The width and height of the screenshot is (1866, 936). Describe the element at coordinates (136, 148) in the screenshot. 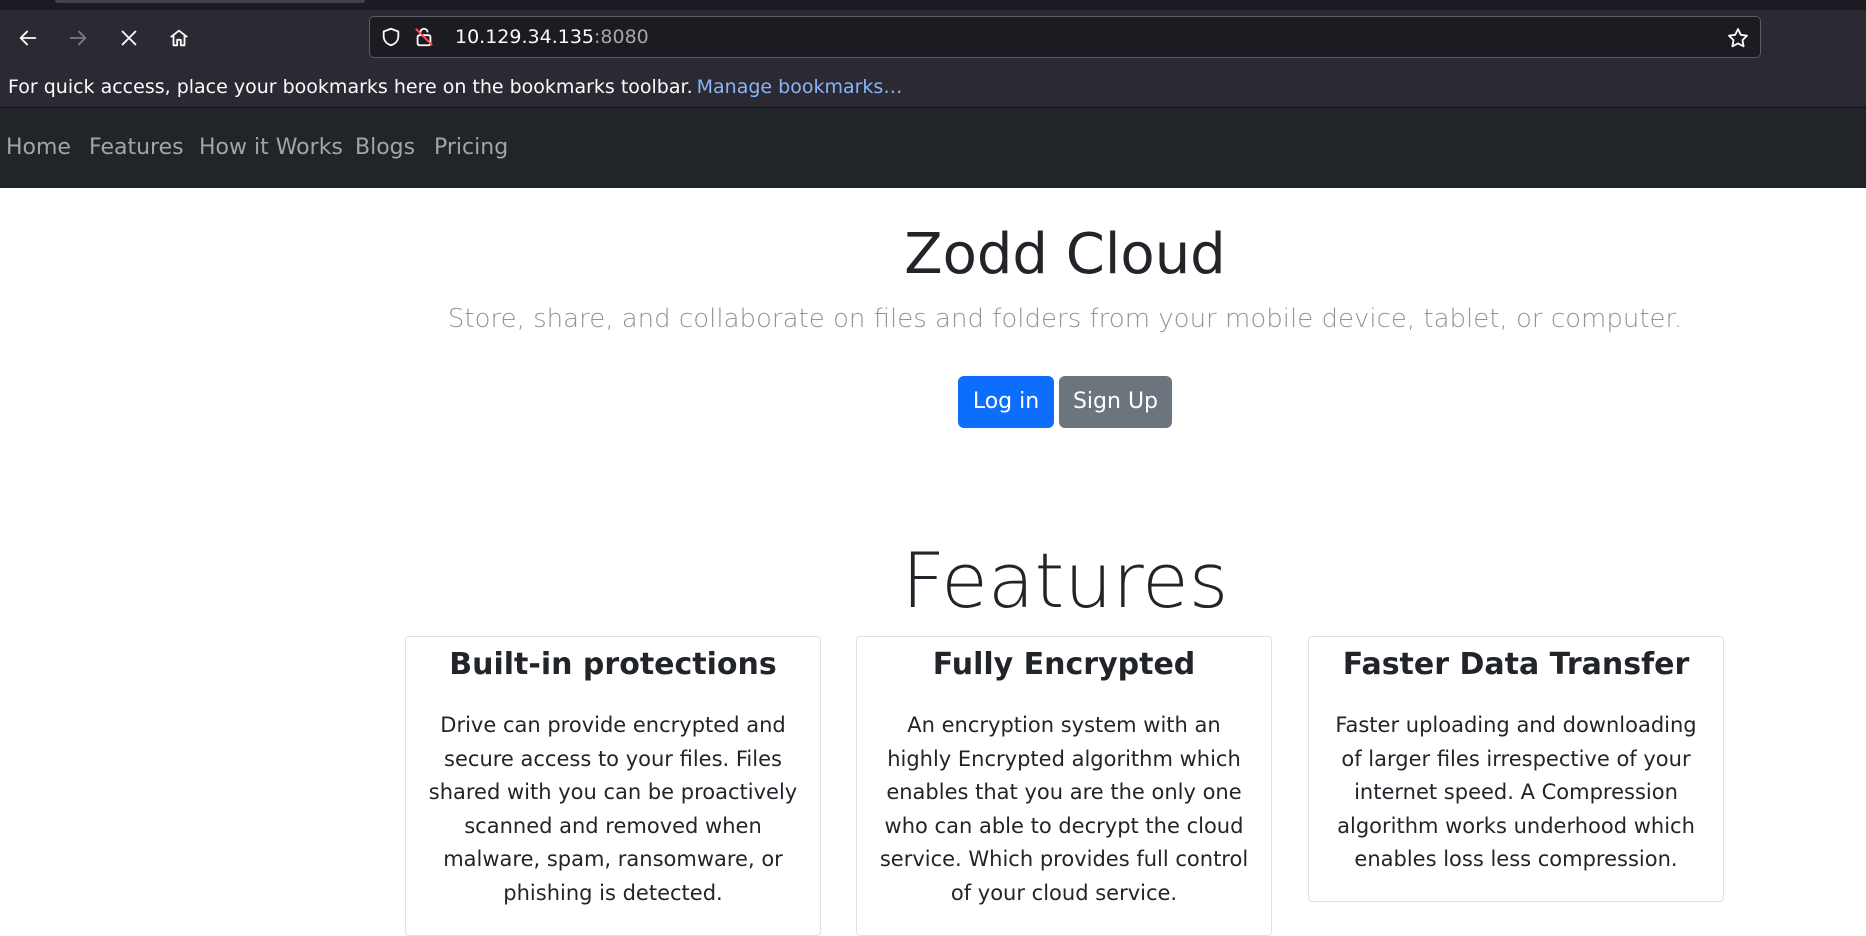

I see `nav-link-features: Features` at that location.